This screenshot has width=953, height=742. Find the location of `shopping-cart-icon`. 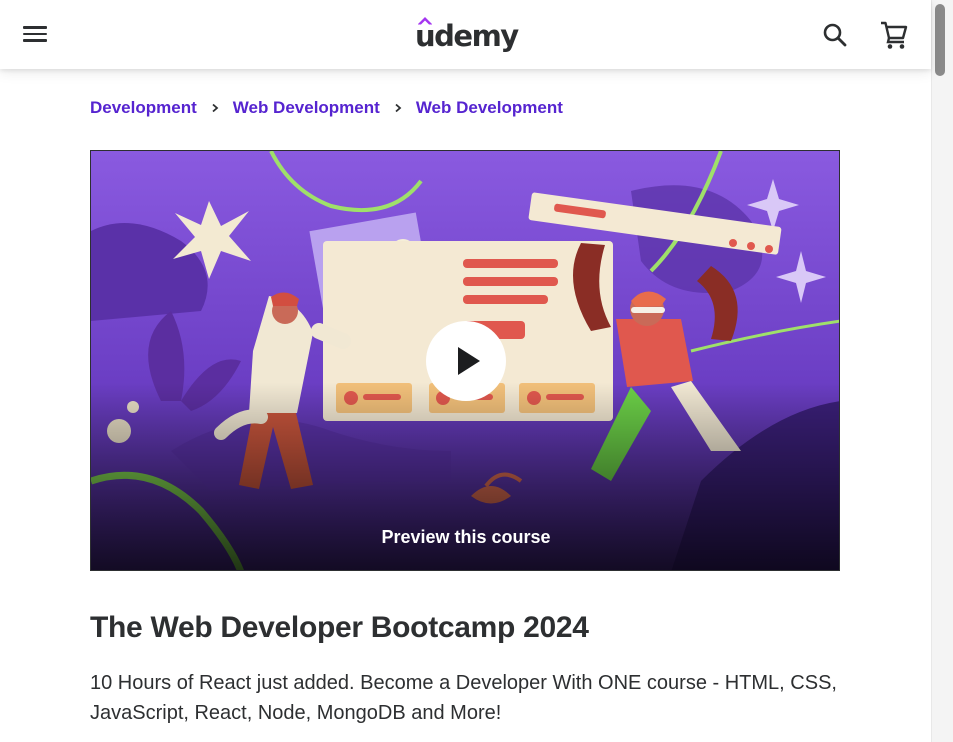

shopping-cart-icon is located at coordinates (894, 35).